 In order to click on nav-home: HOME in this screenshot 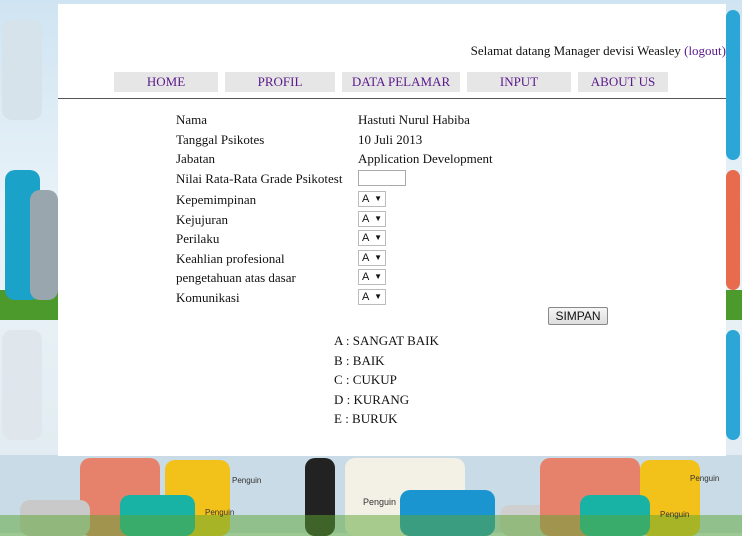, I will do `click(166, 82)`.